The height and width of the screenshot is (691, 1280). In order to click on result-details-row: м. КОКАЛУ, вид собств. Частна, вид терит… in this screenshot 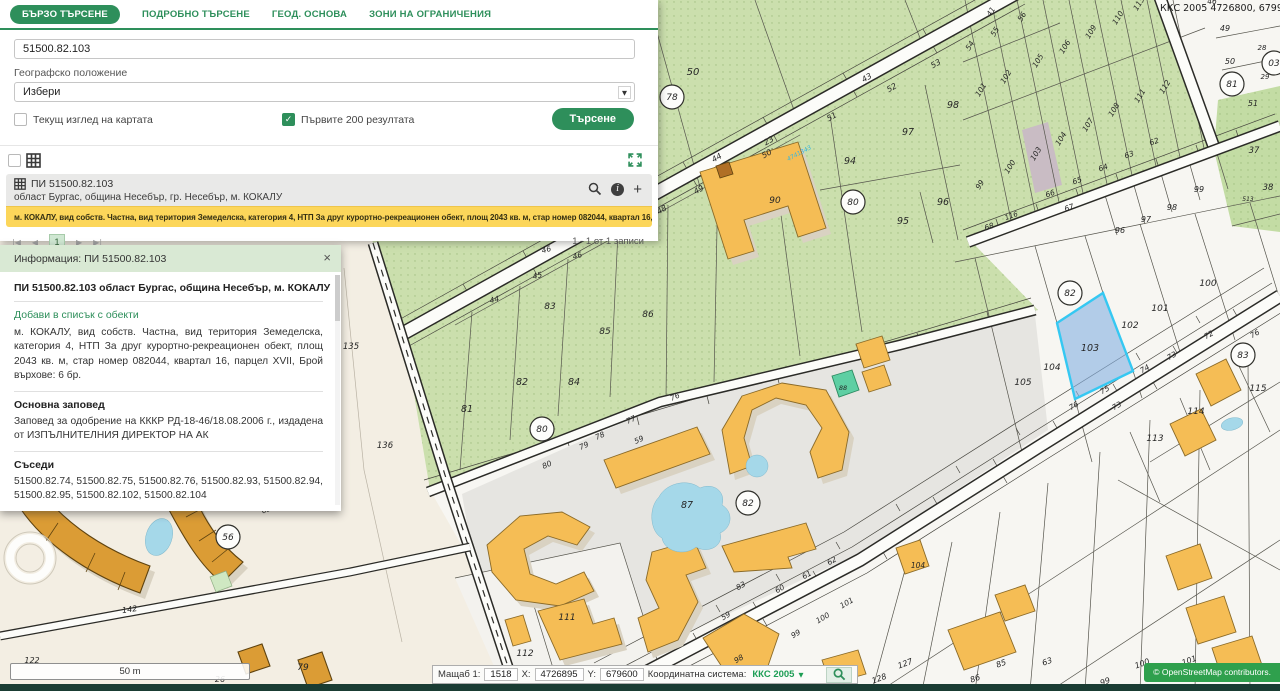, I will do `click(329, 216)`.